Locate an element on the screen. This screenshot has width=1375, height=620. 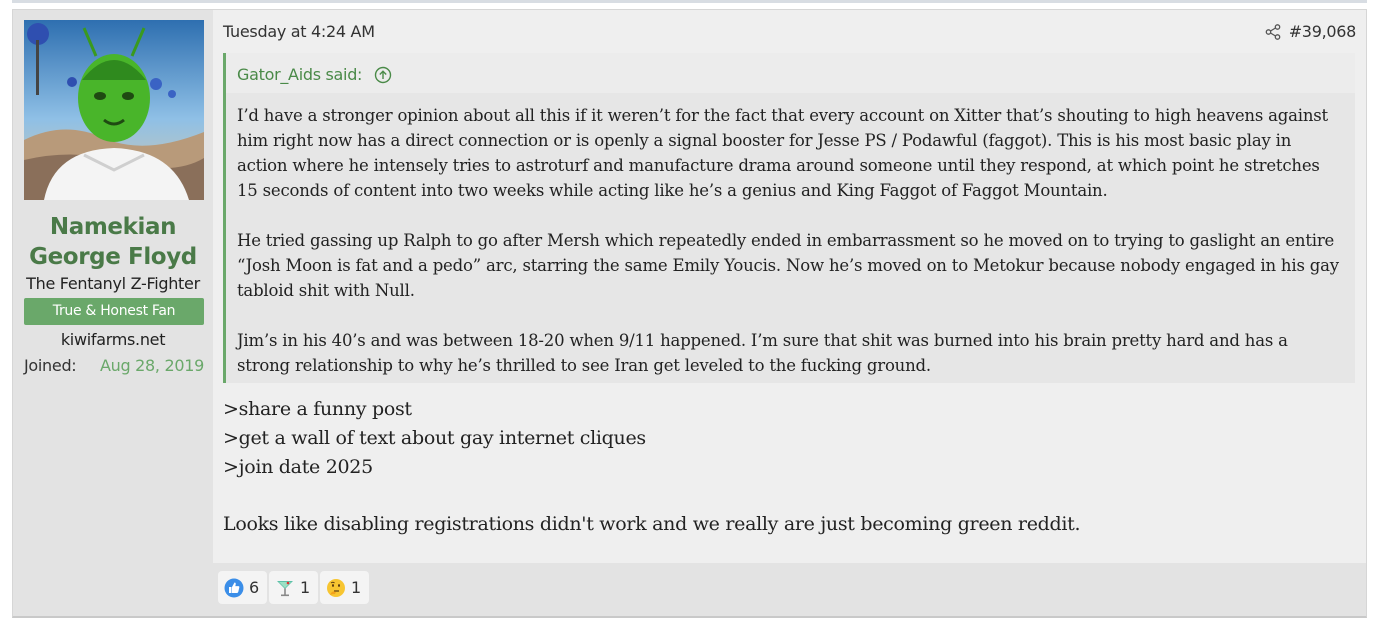
joined-date: Aug 28, 2019 is located at coordinates (152, 365).